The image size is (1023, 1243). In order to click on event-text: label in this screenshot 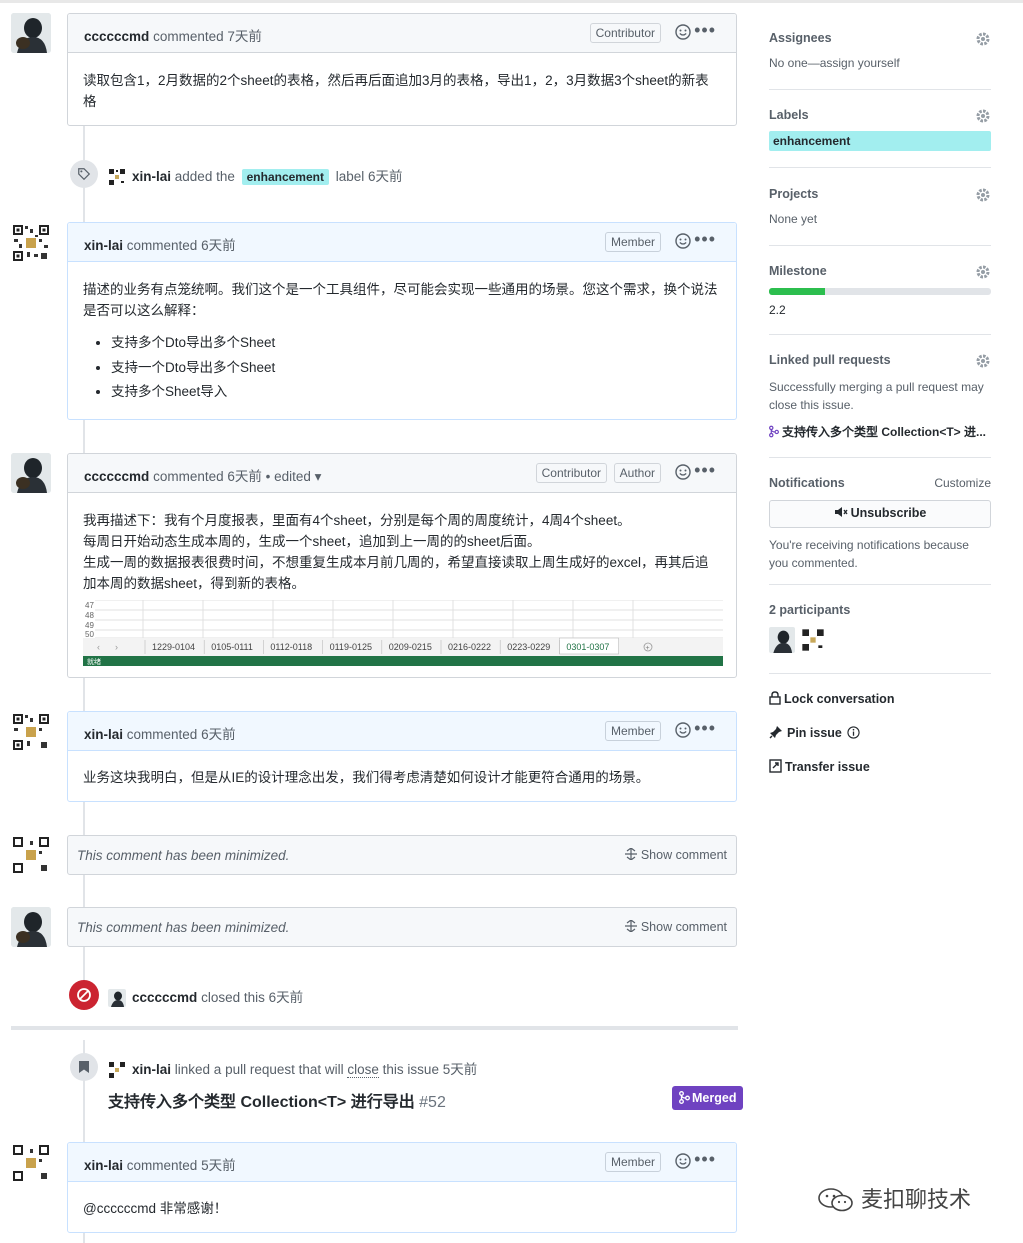, I will do `click(350, 176)`.